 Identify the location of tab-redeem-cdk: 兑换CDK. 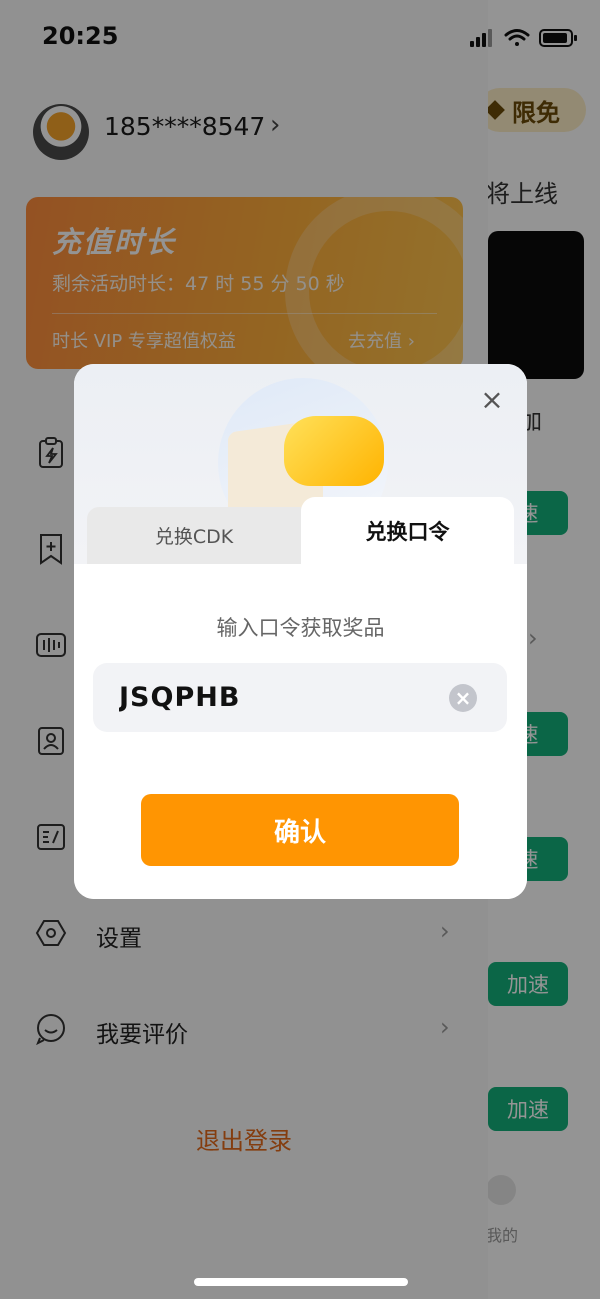
(194, 535).